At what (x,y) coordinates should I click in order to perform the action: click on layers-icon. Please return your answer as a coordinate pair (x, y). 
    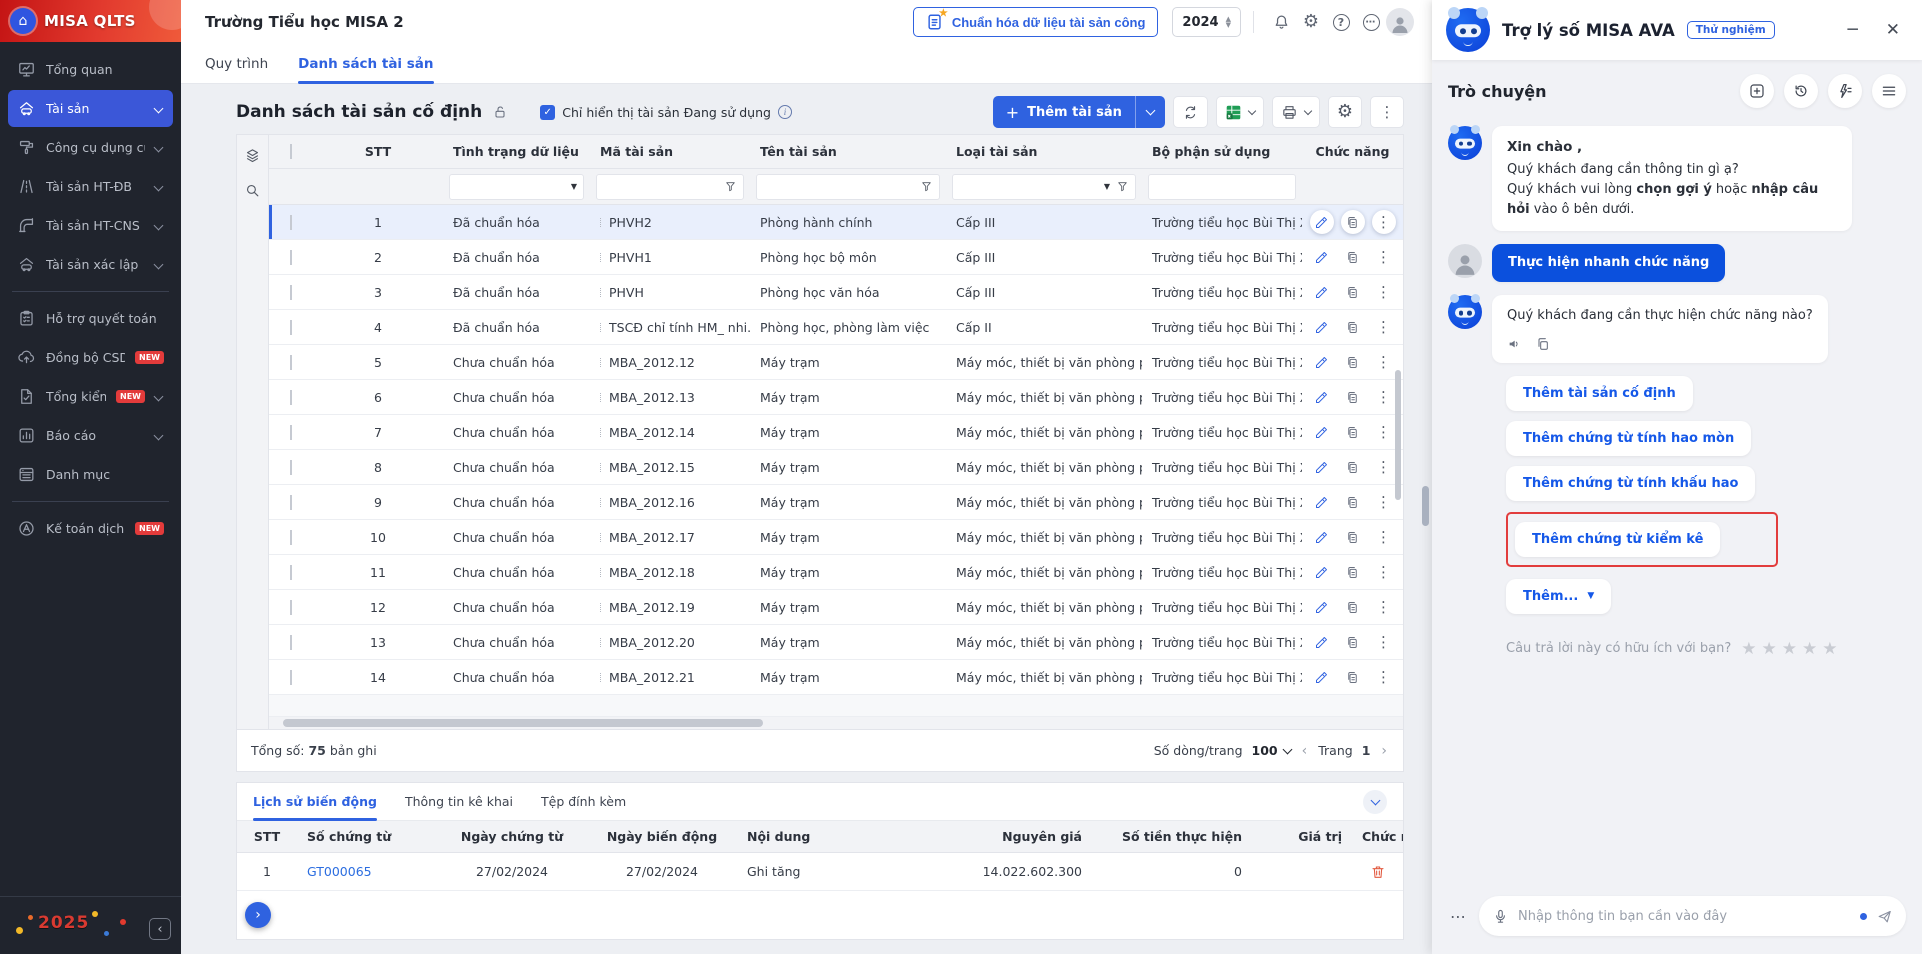
    Looking at the image, I should click on (252, 155).